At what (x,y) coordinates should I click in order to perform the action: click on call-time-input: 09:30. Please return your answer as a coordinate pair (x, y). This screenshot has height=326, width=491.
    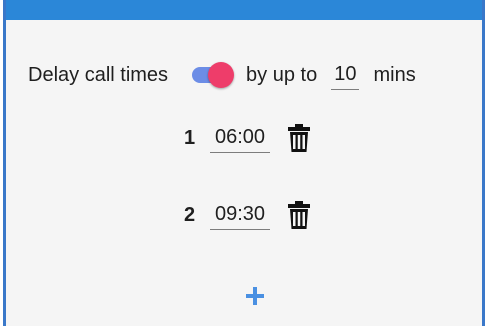
    Looking at the image, I should click on (240, 215).